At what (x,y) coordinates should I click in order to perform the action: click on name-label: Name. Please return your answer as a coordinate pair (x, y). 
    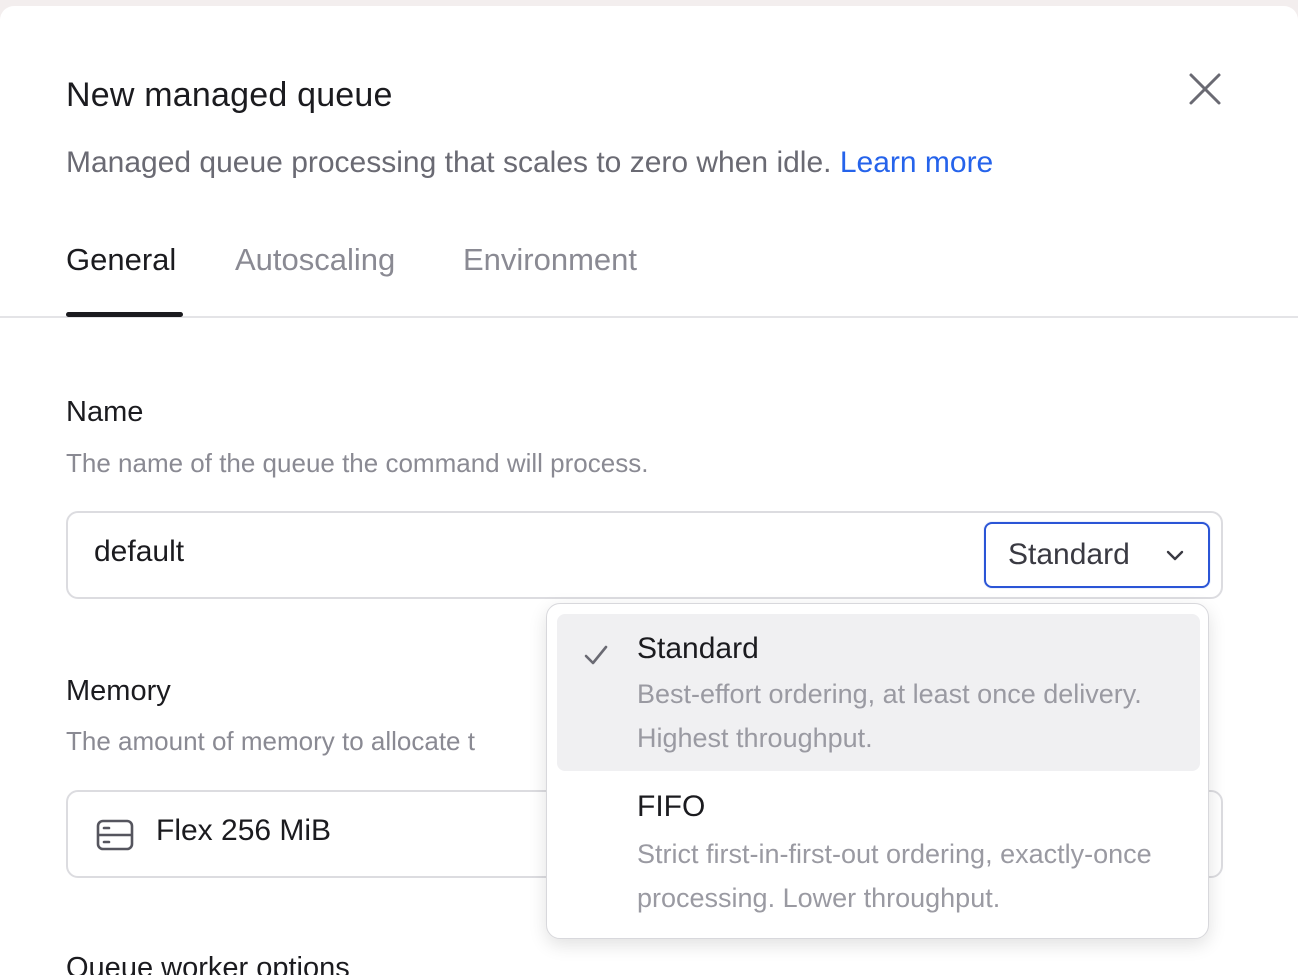
    Looking at the image, I should click on (105, 412).